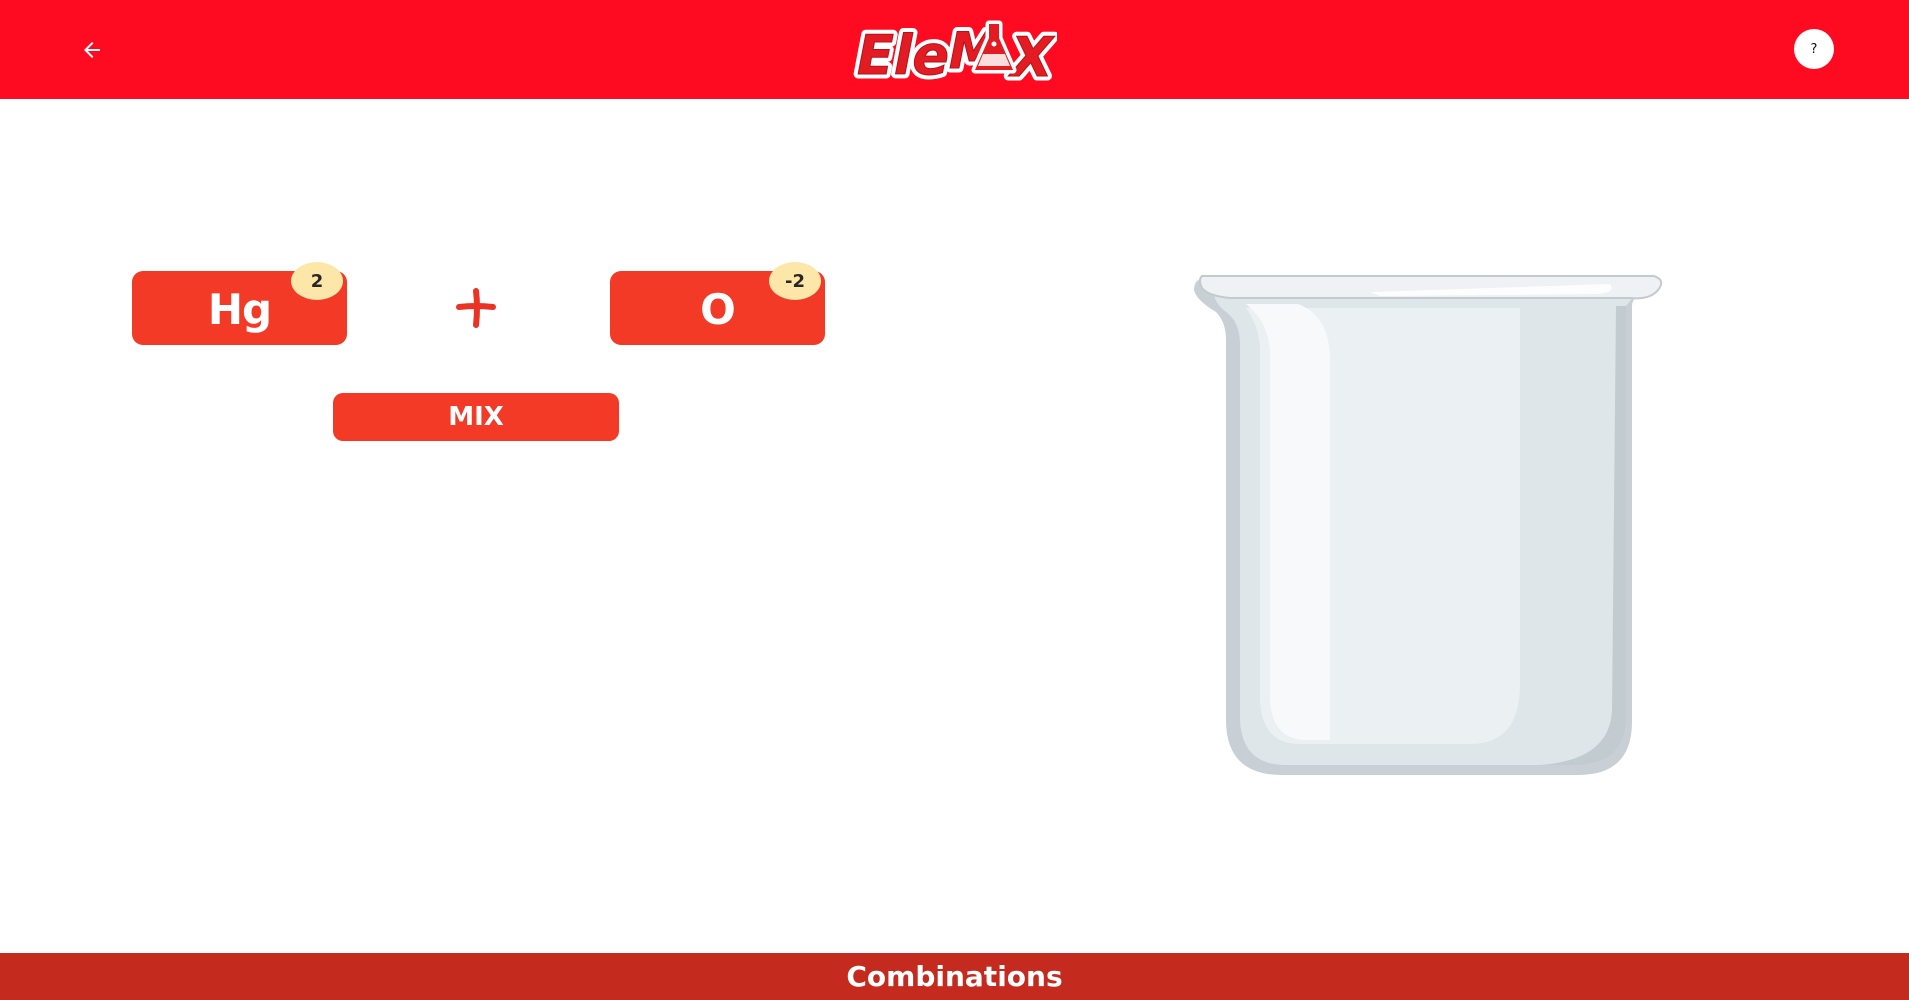  I want to click on combinations-bar: Combinations, so click(954, 976).